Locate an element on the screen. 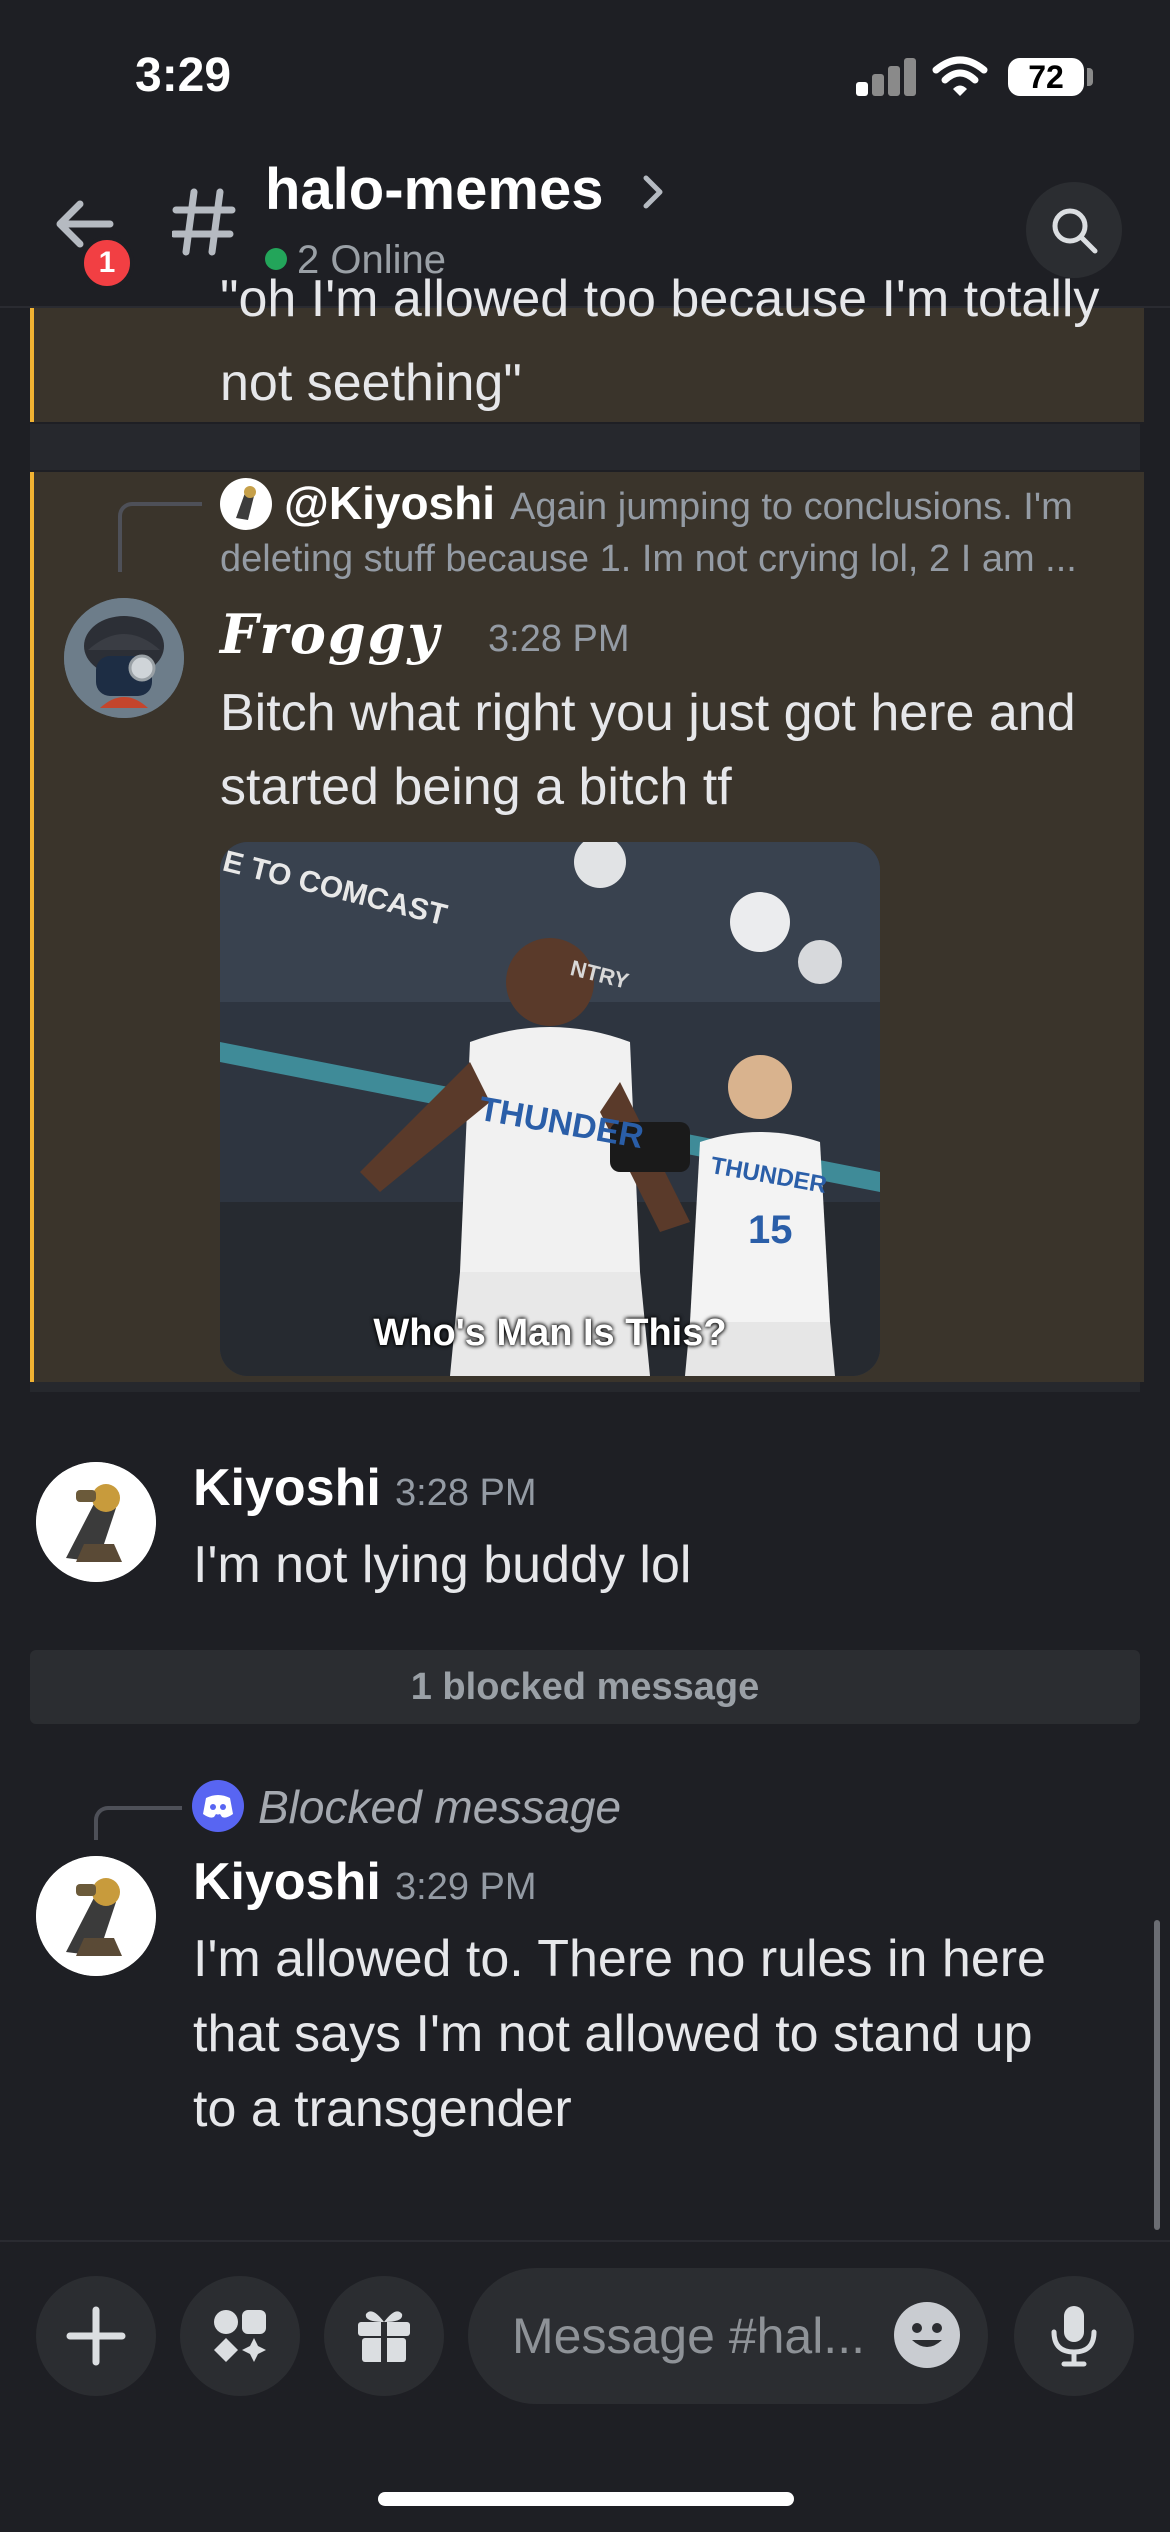  apps-icon is located at coordinates (240, 2336).